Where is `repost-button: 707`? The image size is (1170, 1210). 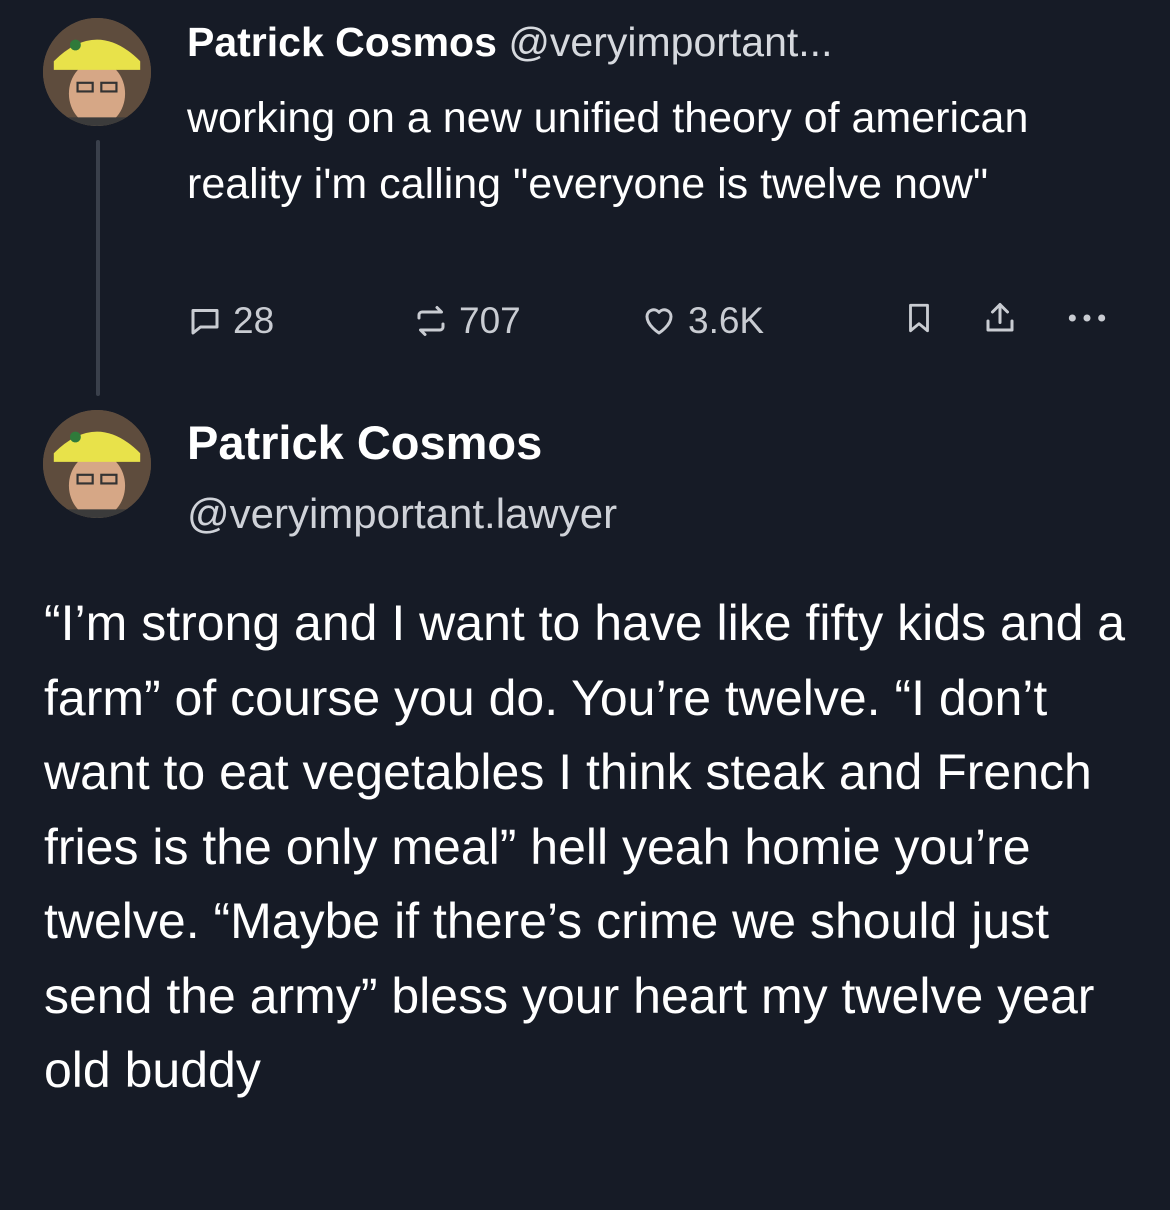
repost-button: 707 is located at coordinates (467, 321).